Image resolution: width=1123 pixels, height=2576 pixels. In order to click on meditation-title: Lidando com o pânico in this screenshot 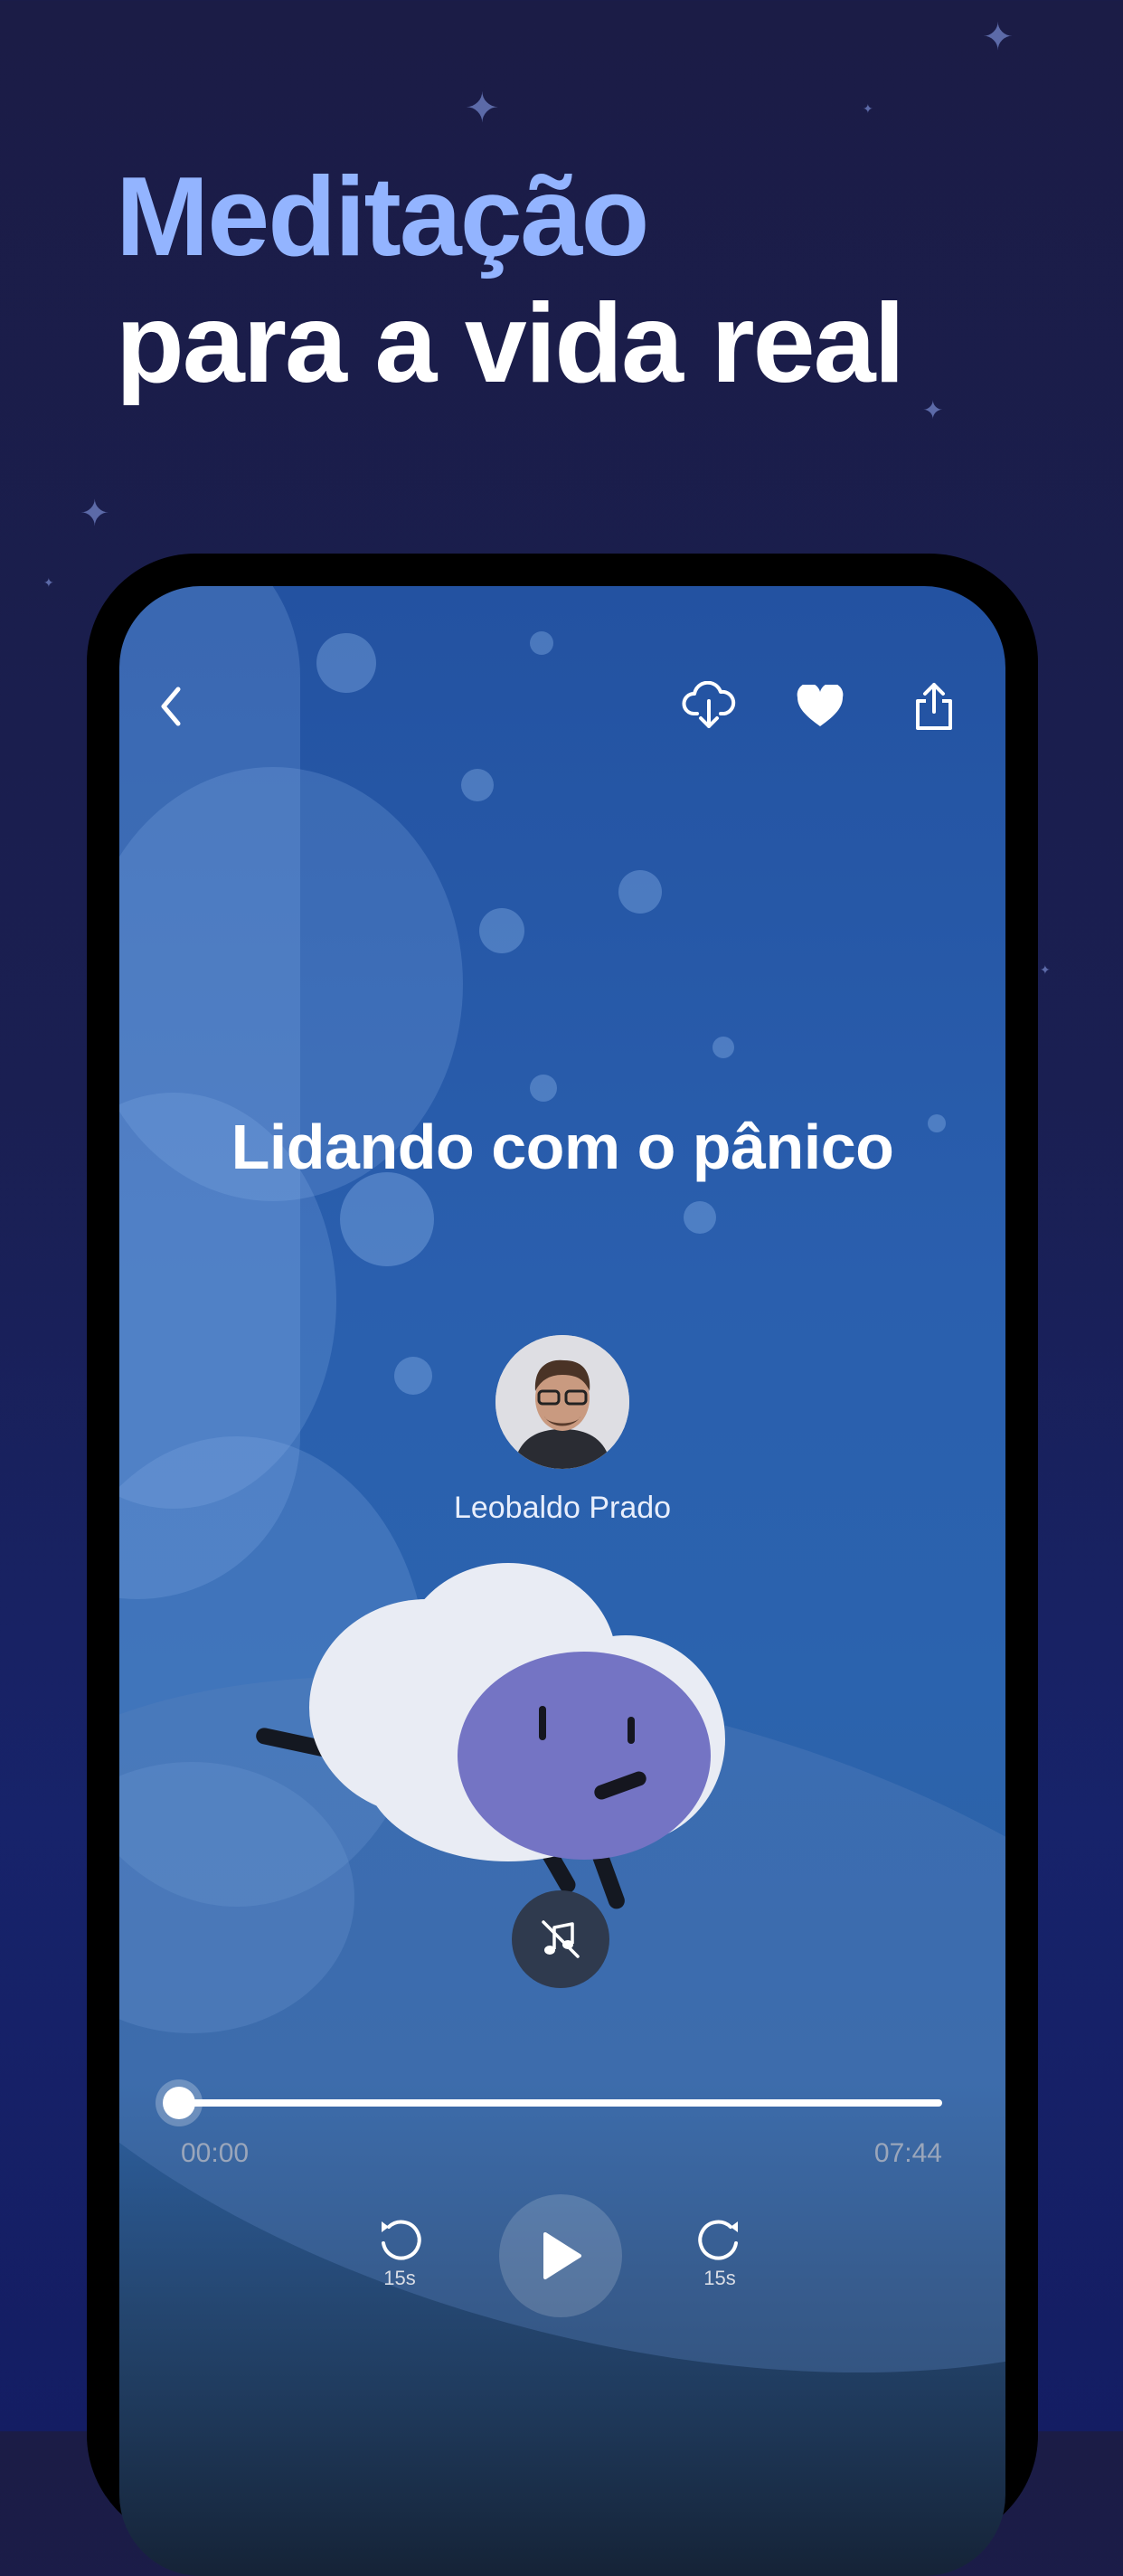, I will do `click(562, 1147)`.